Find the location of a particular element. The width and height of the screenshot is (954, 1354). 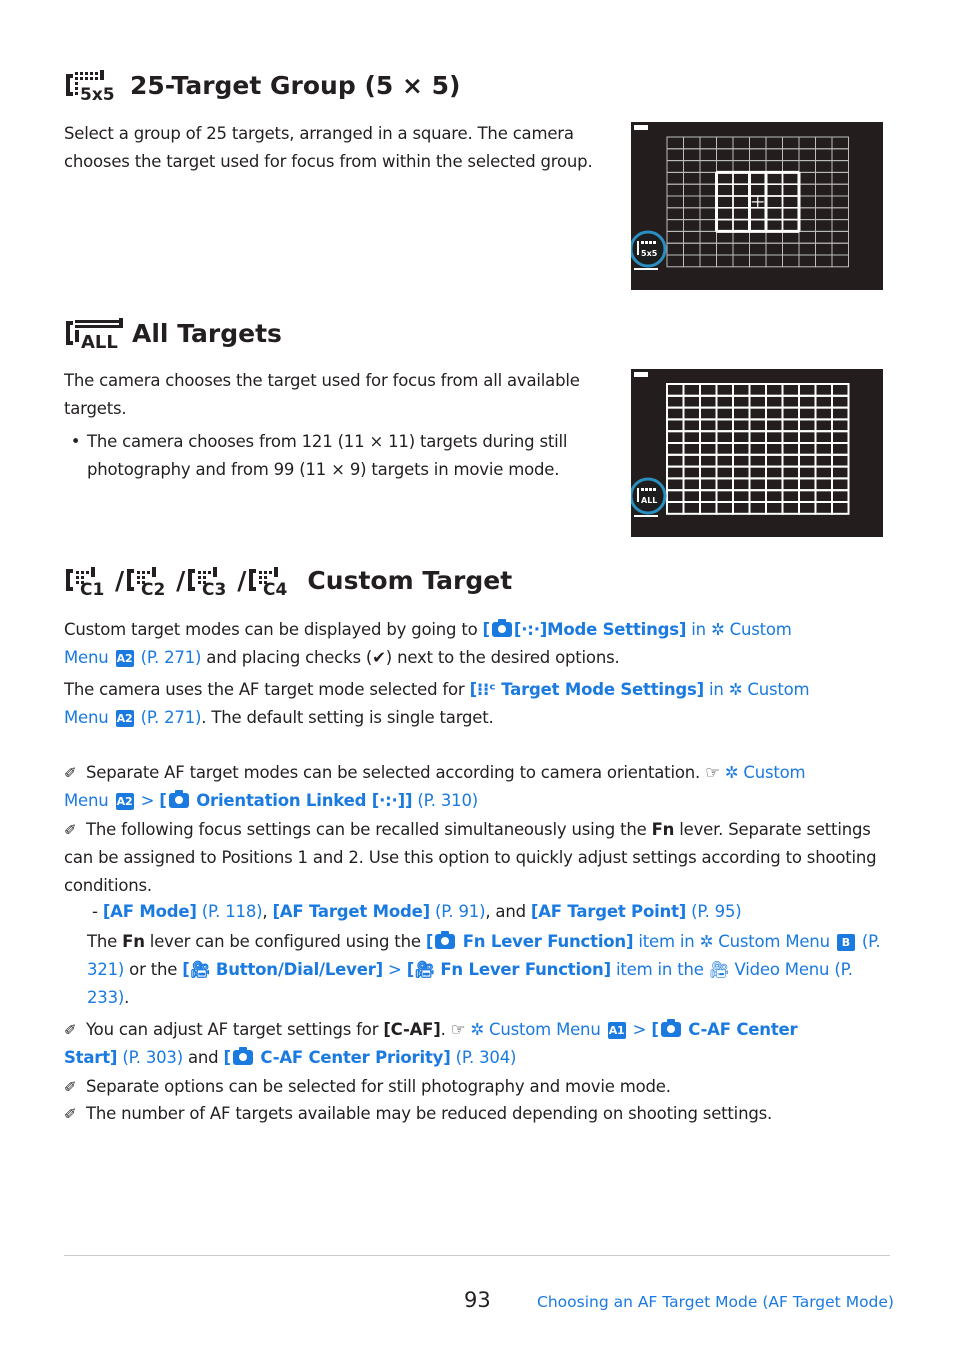

page-ref-link: (P. 304) is located at coordinates (486, 1057).